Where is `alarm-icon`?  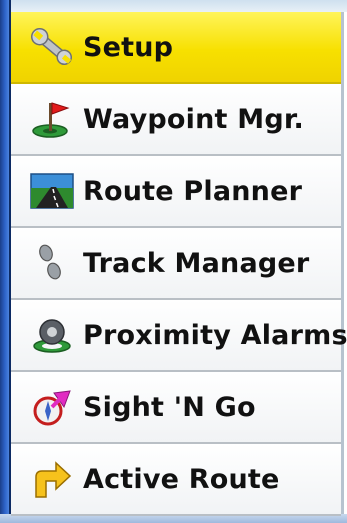
alarm-icon is located at coordinates (52, 335).